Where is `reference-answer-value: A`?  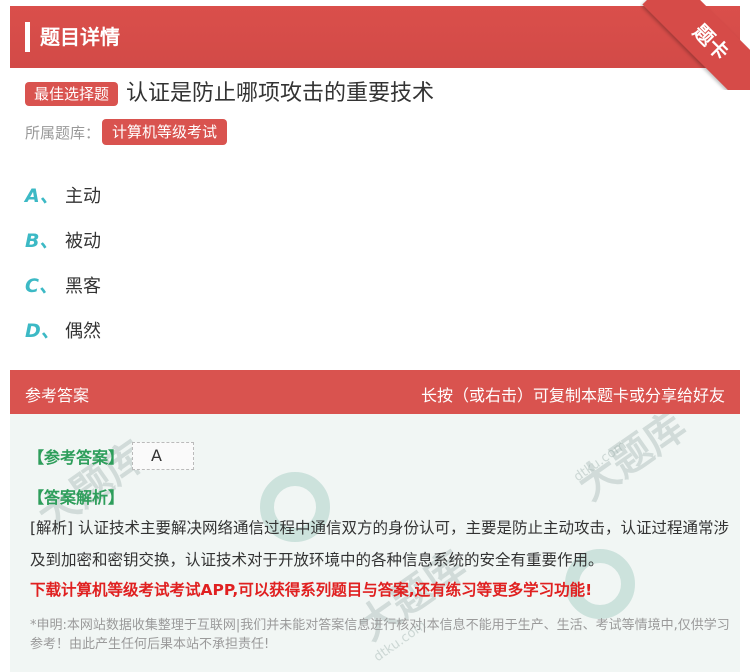
reference-answer-value: A is located at coordinates (163, 456).